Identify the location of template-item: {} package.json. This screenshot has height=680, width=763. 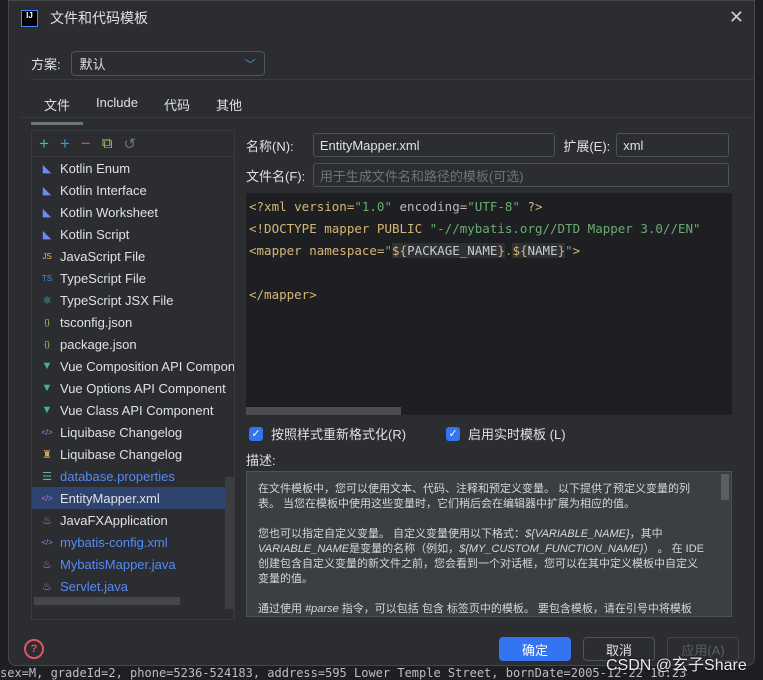
(133, 344).